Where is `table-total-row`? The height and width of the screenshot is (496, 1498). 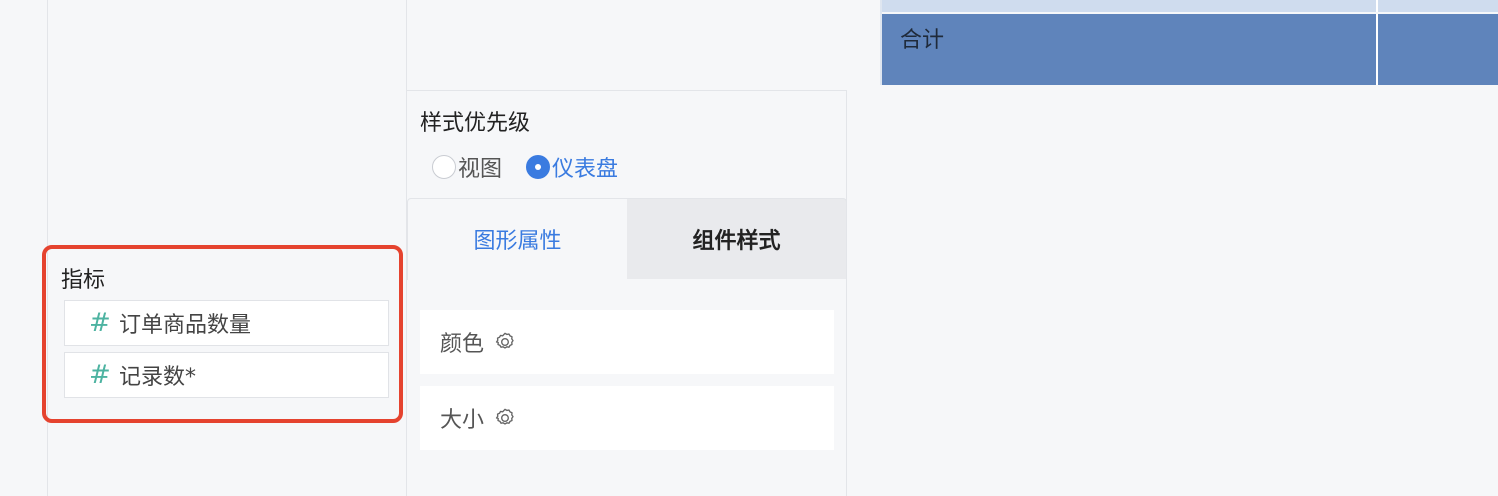
table-total-row is located at coordinates (1189, 49).